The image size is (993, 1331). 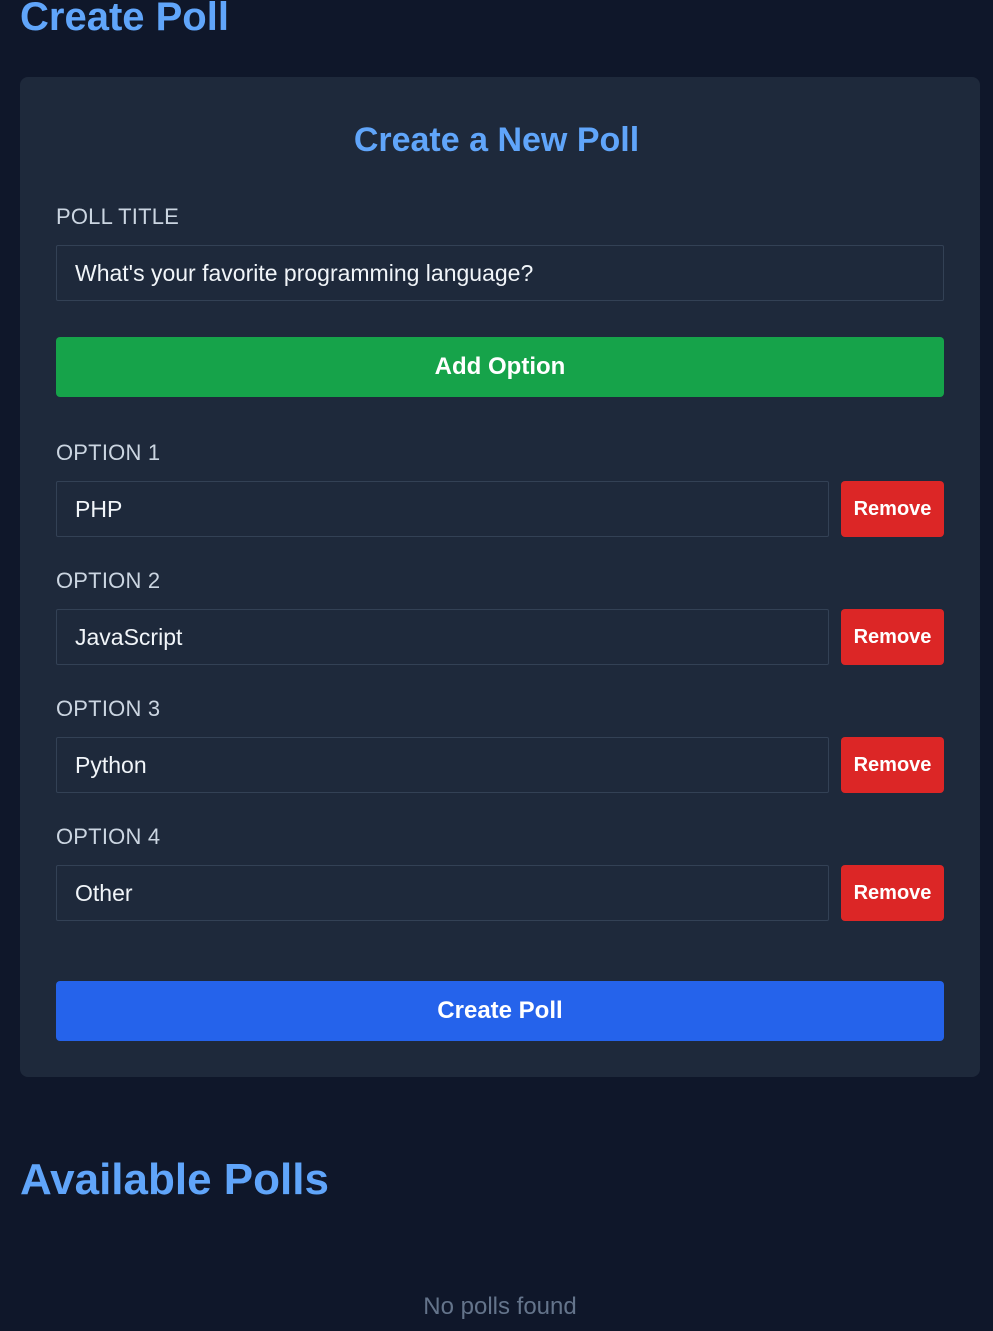 What do you see at coordinates (442, 637) in the screenshot?
I see `option-2-input` at bounding box center [442, 637].